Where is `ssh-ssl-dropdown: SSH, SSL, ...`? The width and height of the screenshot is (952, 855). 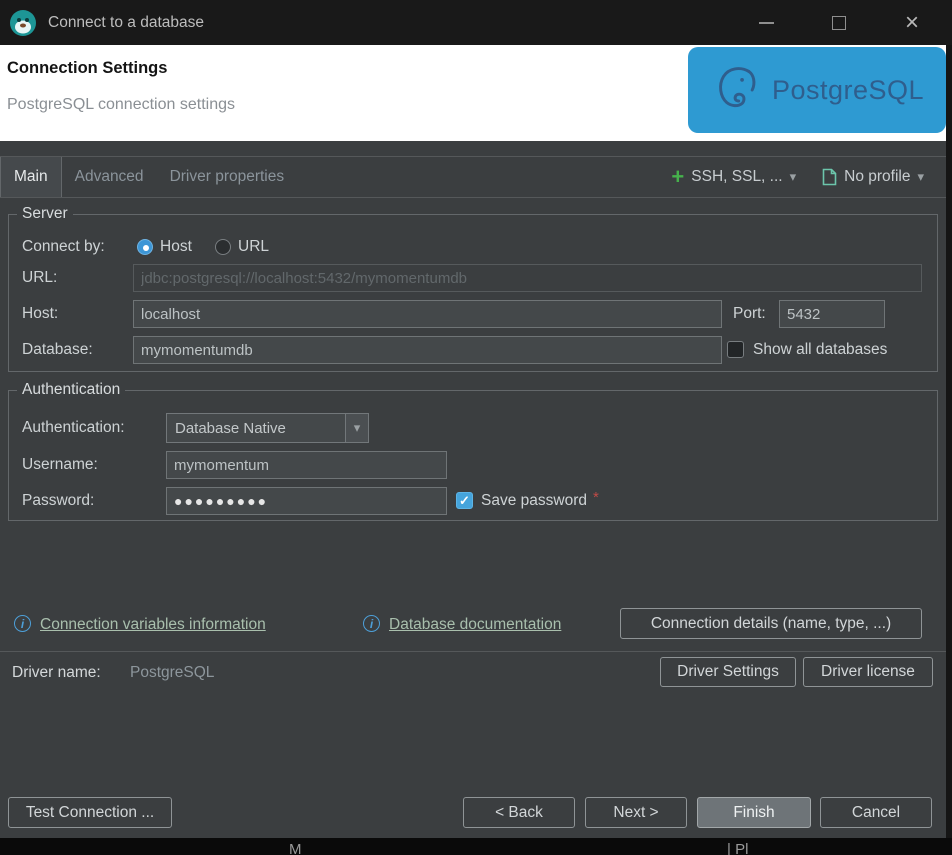 ssh-ssl-dropdown: SSH, SSL, ... is located at coordinates (736, 177).